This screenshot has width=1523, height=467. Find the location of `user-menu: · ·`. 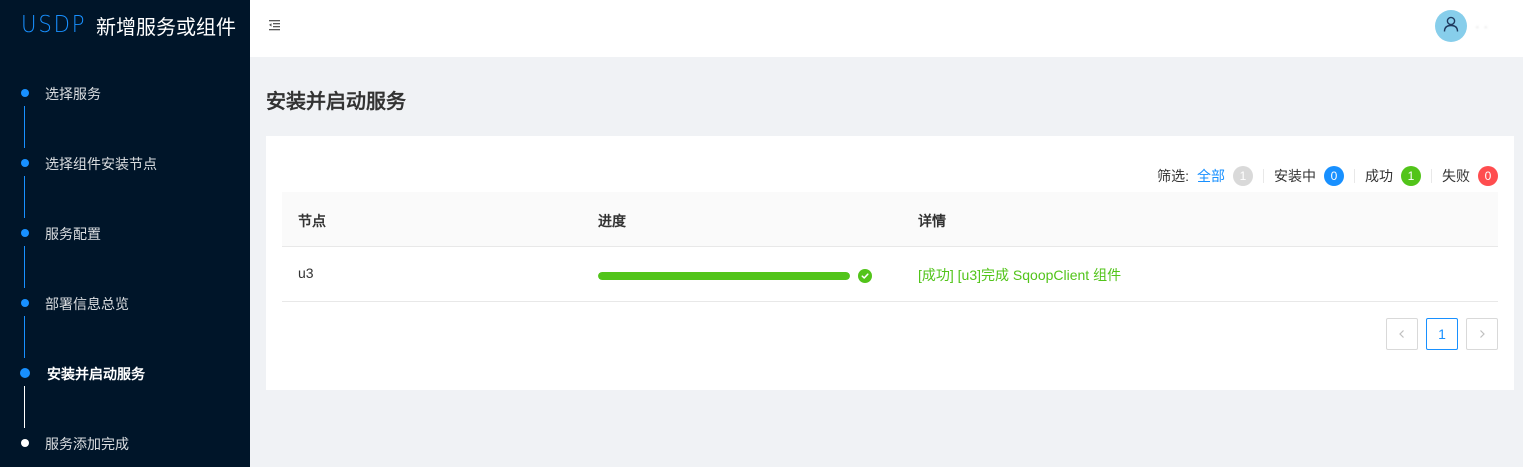

user-menu: · · is located at coordinates (1461, 26).